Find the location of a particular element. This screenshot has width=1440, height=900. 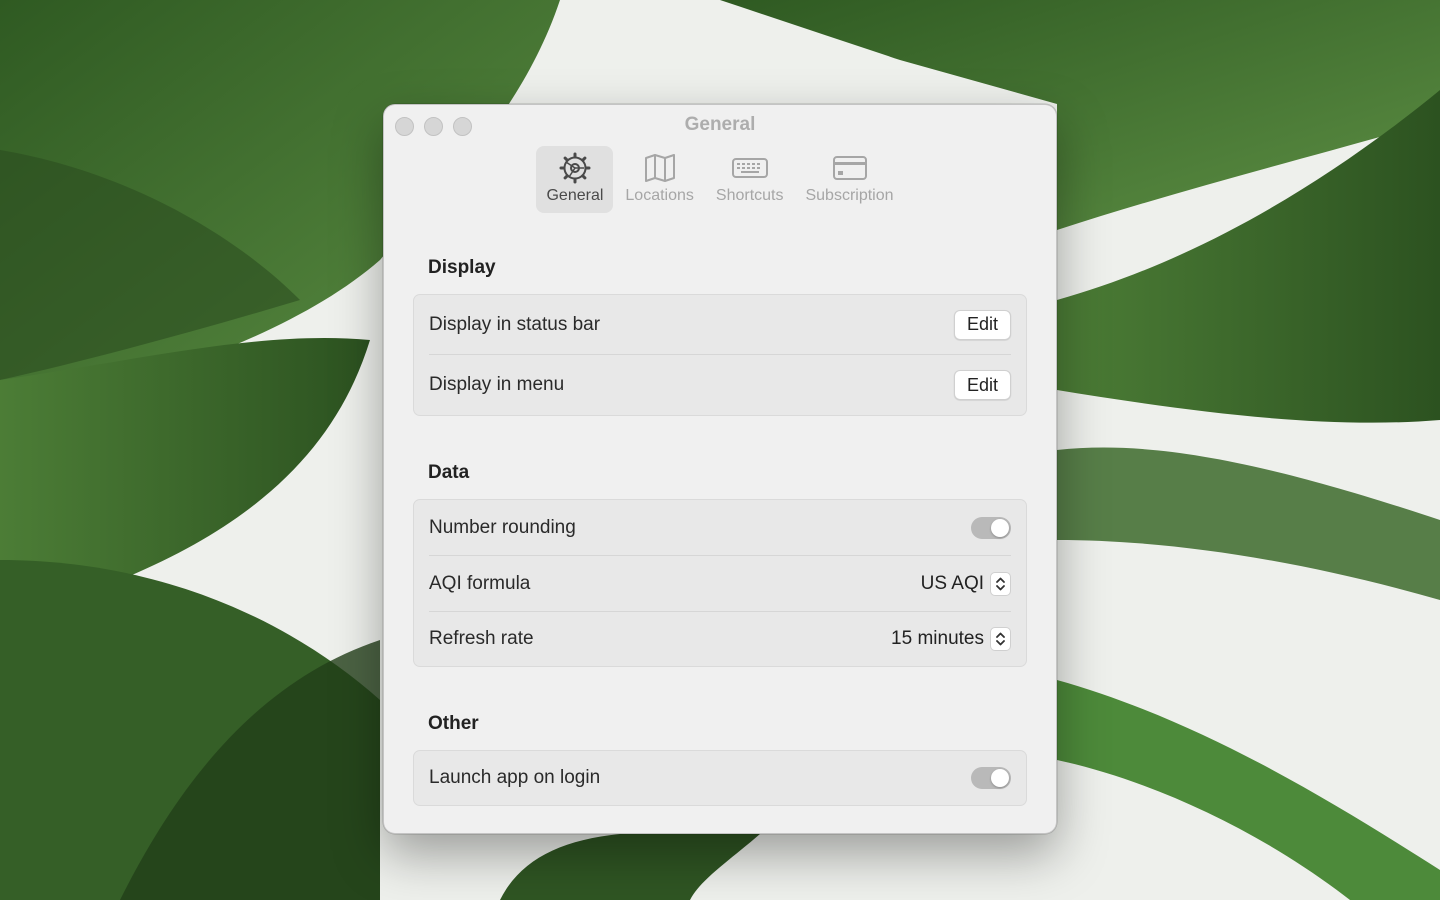

map-icon is located at coordinates (659, 168).